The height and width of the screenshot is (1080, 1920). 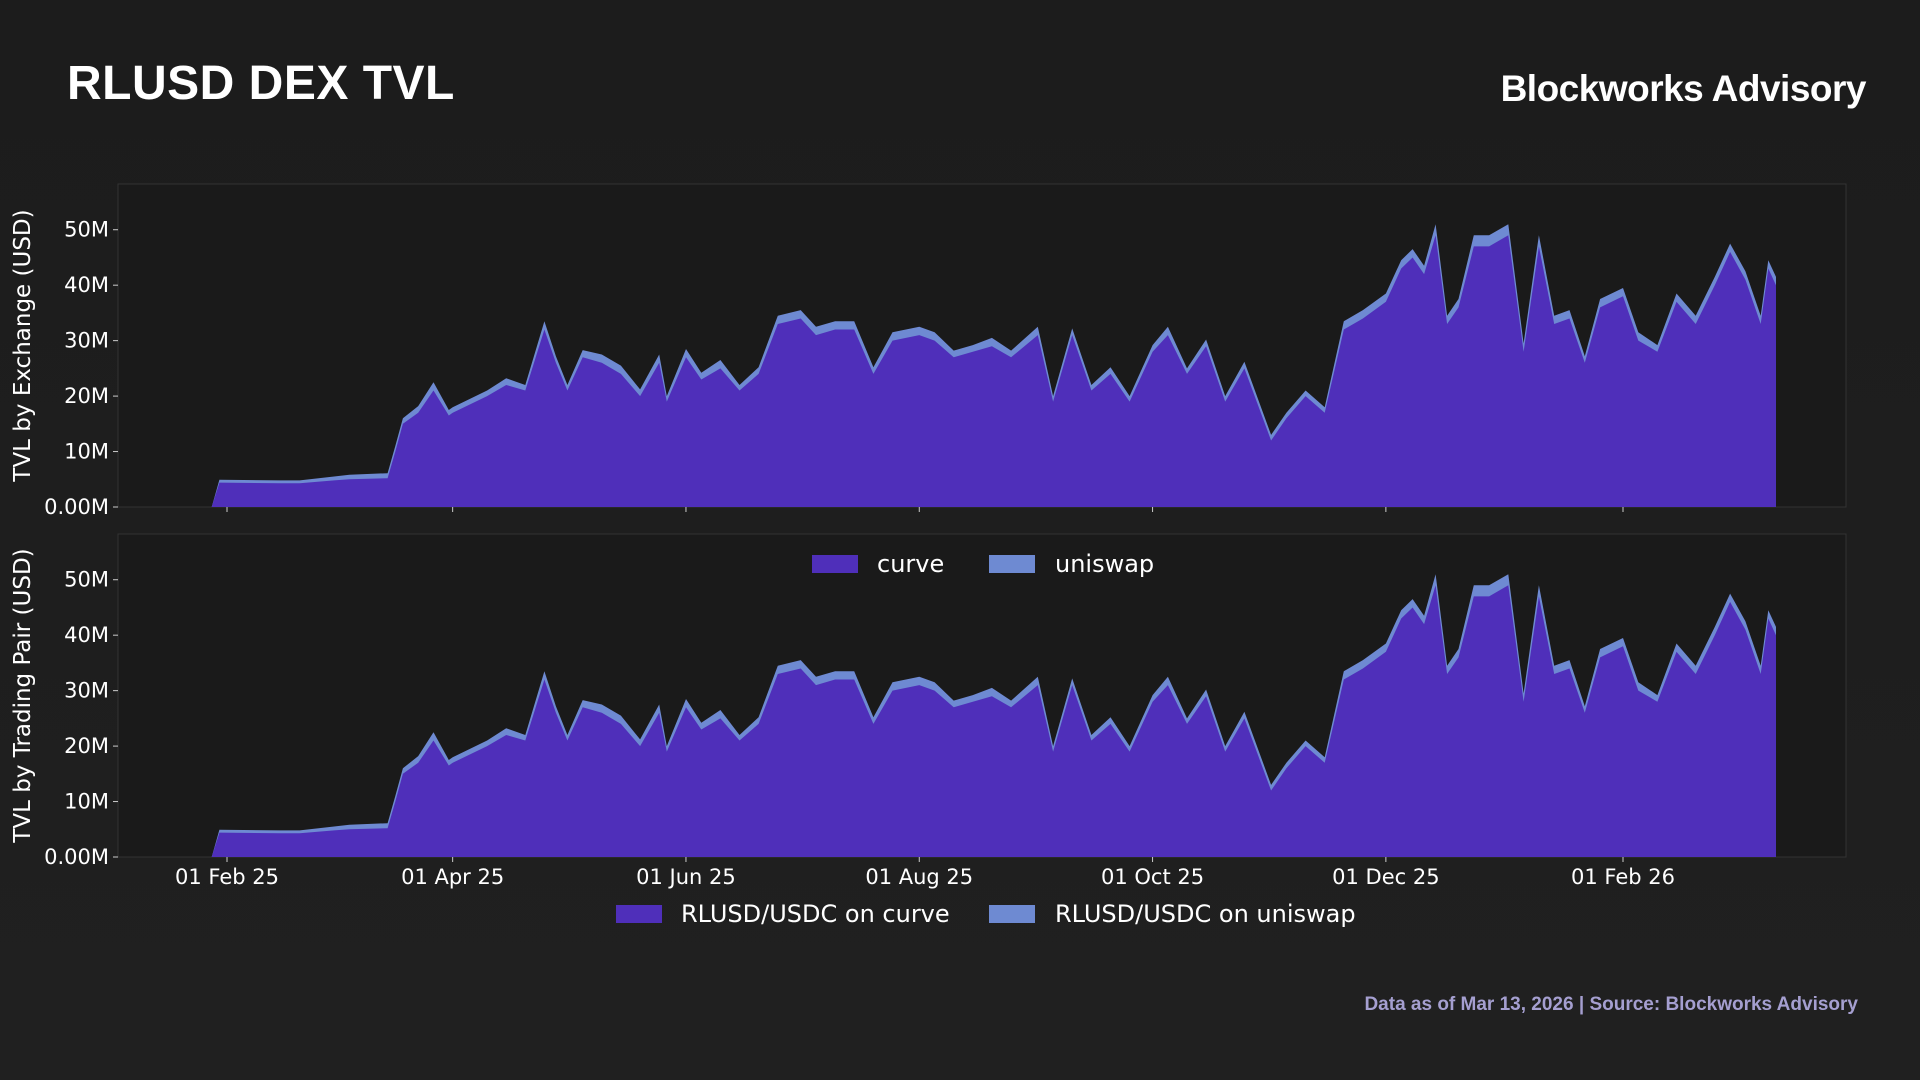 What do you see at coordinates (1012, 564) in the screenshot?
I see `legend-swatch-uniswap` at bounding box center [1012, 564].